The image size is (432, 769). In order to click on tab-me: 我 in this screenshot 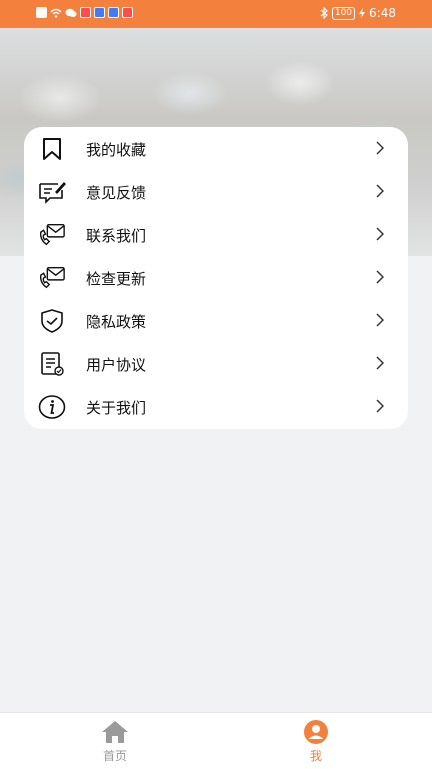, I will do `click(316, 741)`.